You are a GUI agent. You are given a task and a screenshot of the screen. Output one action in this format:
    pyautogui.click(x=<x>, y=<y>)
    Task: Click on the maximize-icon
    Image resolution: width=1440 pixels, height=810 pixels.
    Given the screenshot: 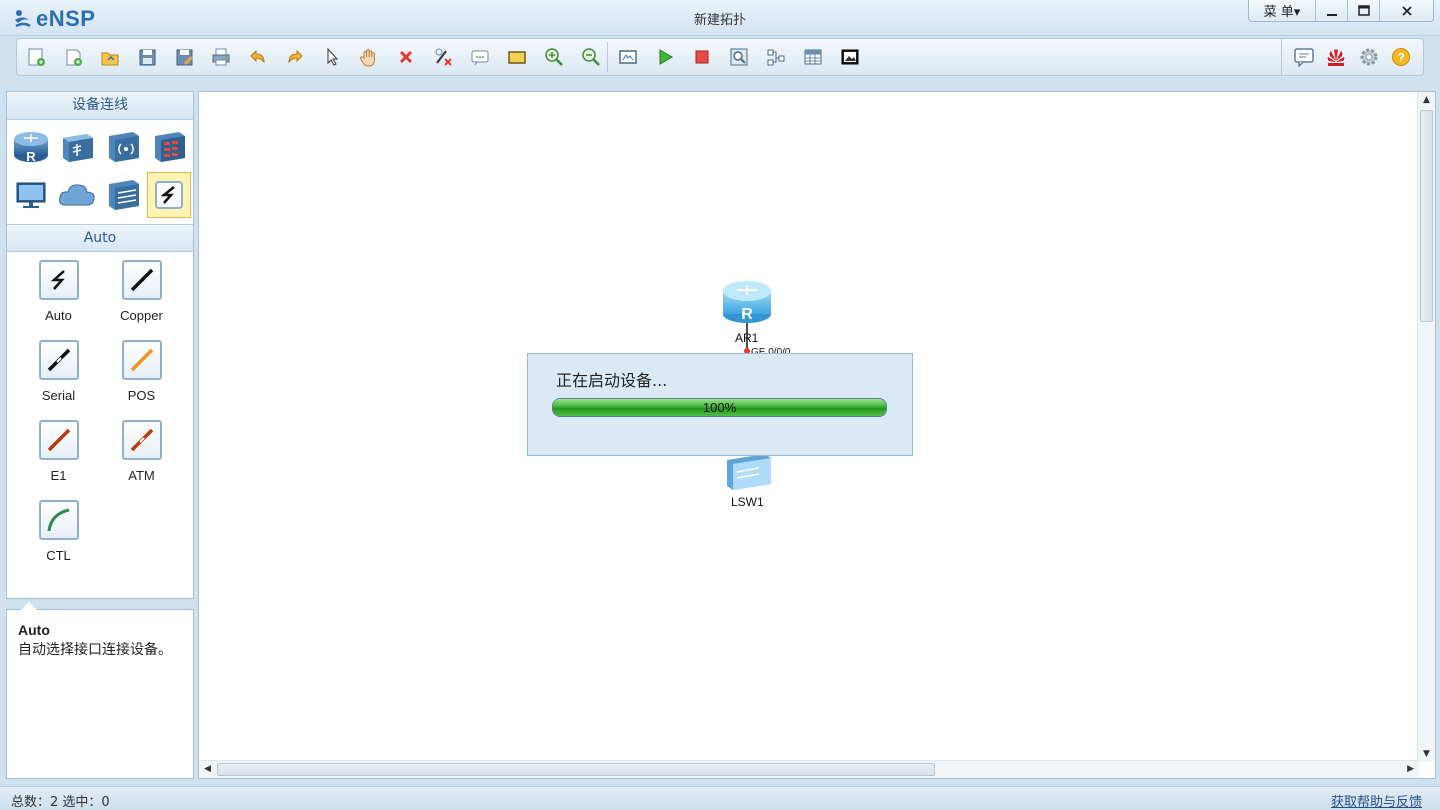 What is the action you would take?
    pyautogui.click(x=1363, y=10)
    